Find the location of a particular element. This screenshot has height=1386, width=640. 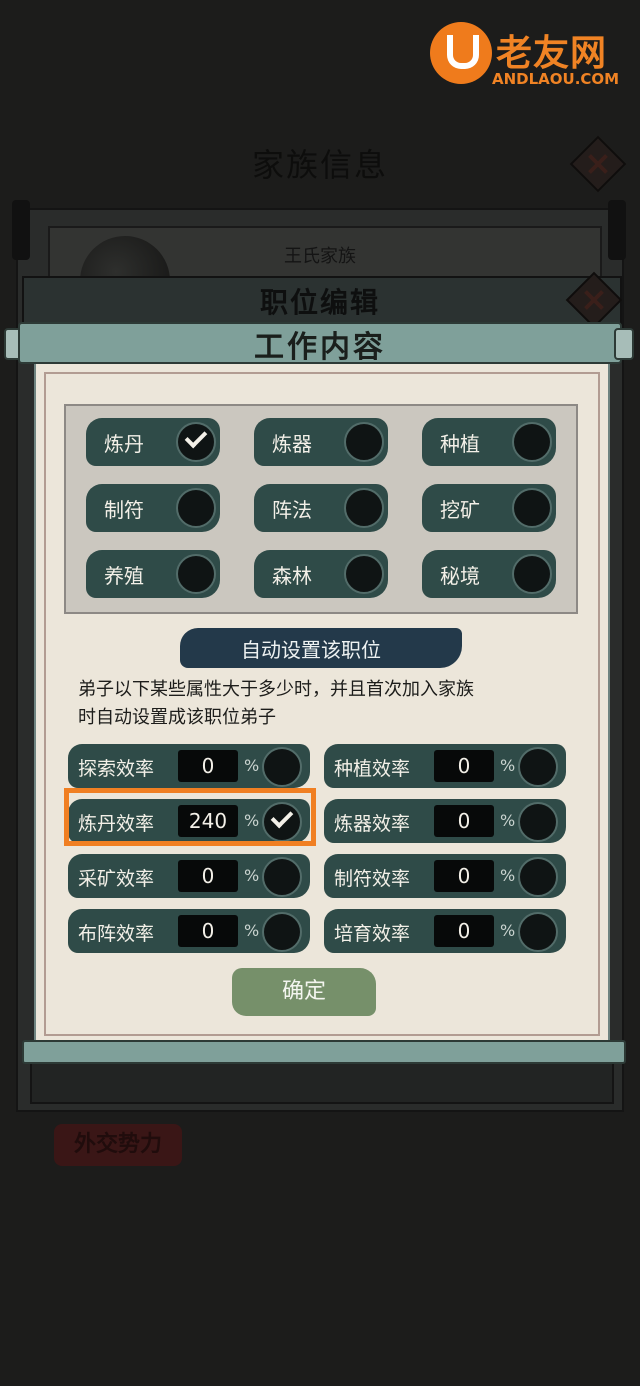

efficiency-cultivation: 培育效率 0 % is located at coordinates (445, 931).